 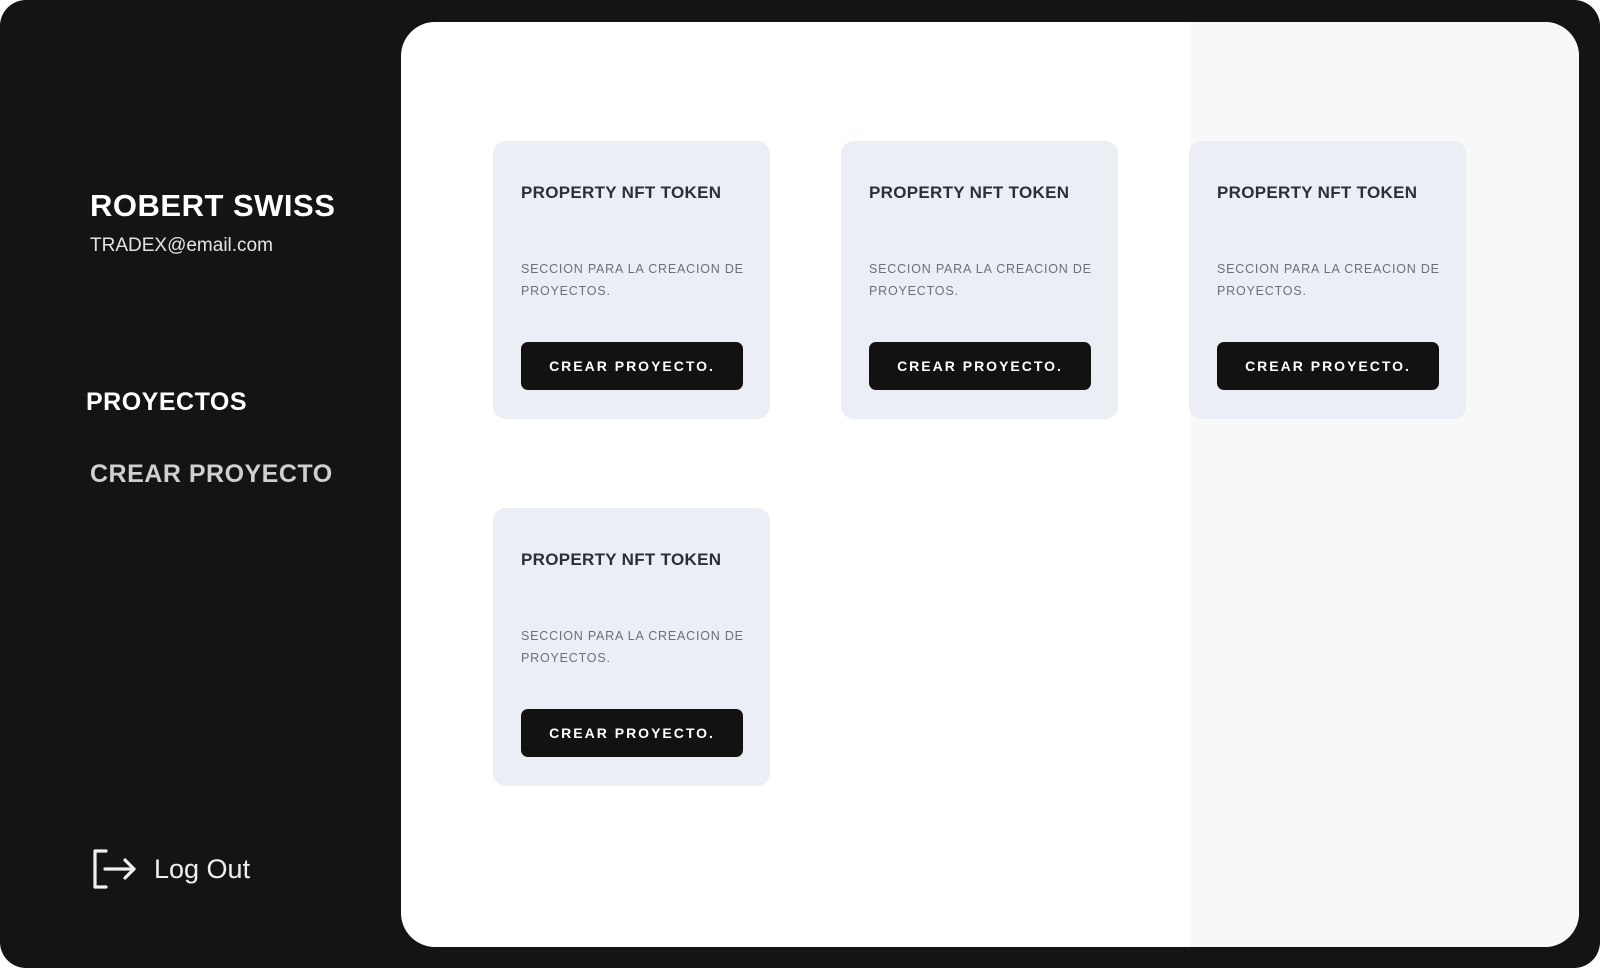 I want to click on logout-label: Log Out, so click(x=202, y=868).